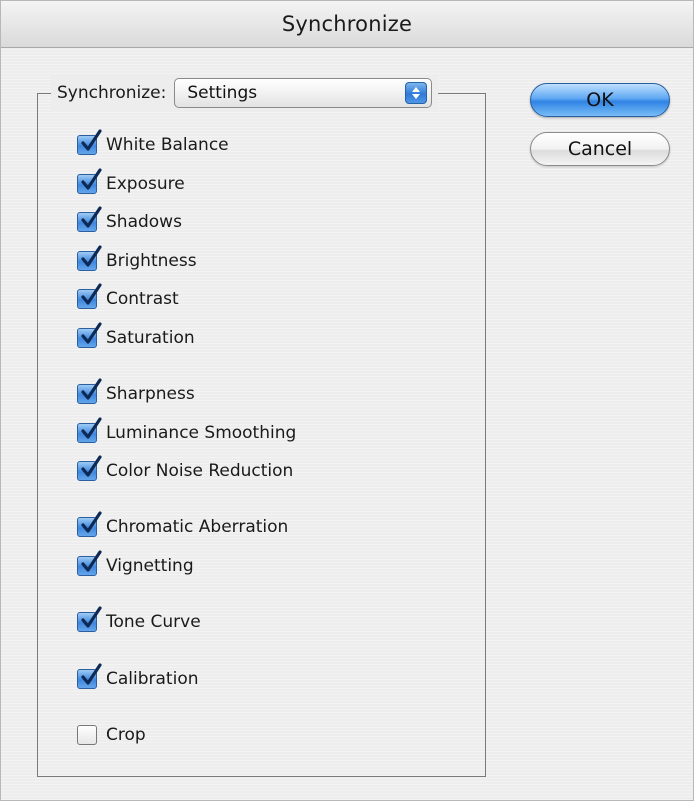  I want to click on checkbox-crop: Crop, so click(111, 735).